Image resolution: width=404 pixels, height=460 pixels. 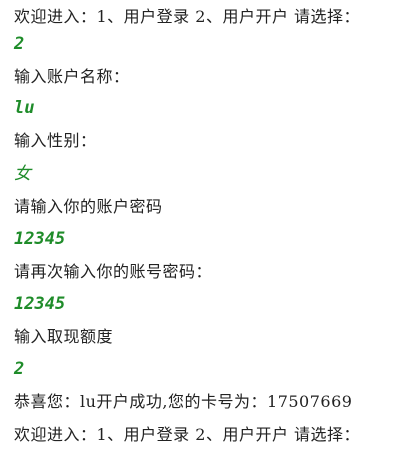 I want to click on menu-choice-input-line: 2, so click(x=19, y=44).